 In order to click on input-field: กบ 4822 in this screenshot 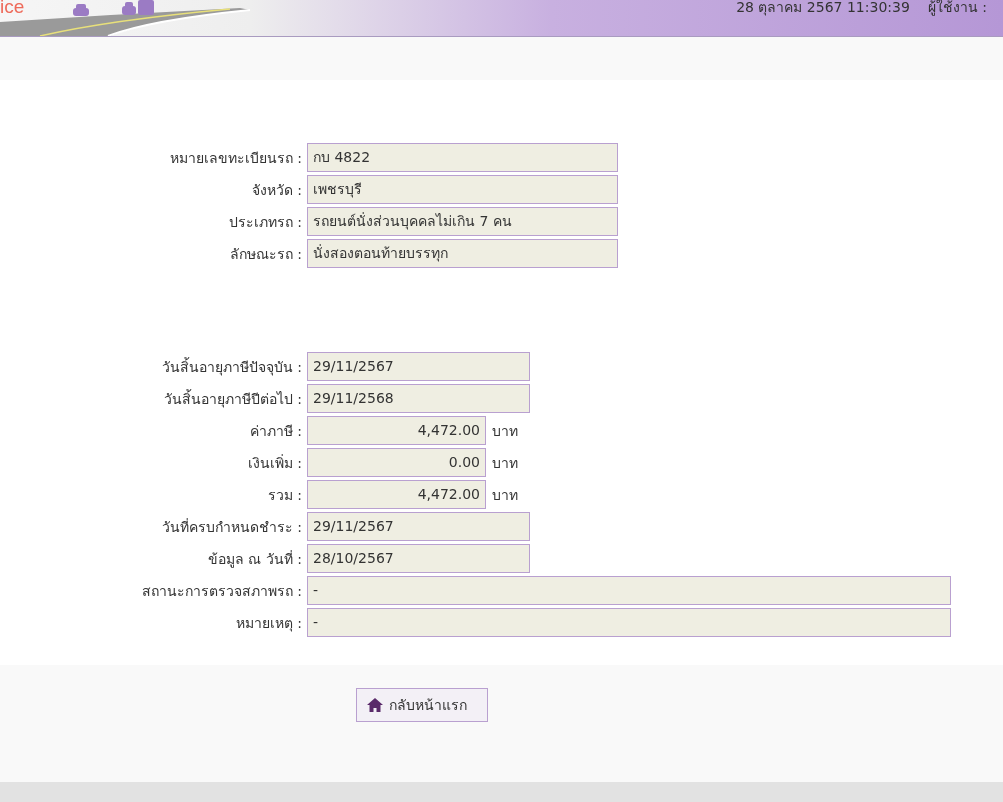, I will do `click(462, 157)`.